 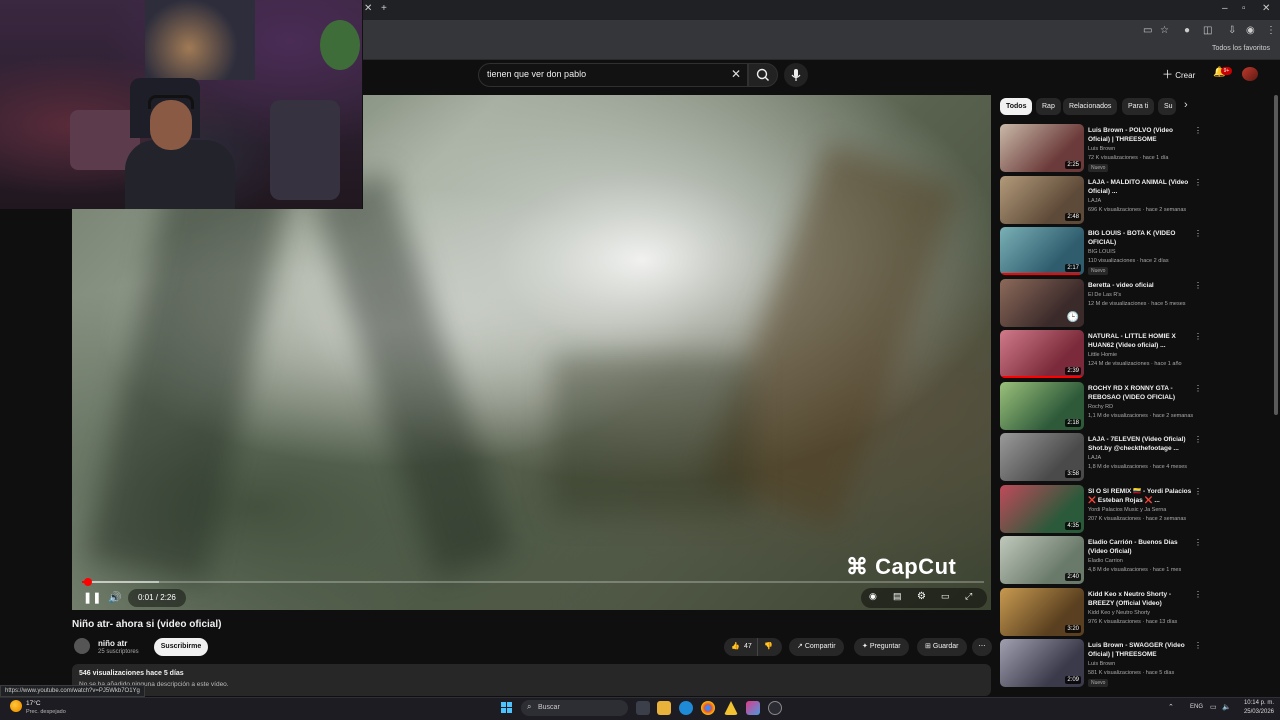 I want to click on clear-search-icon: ✕, so click(x=736, y=74).